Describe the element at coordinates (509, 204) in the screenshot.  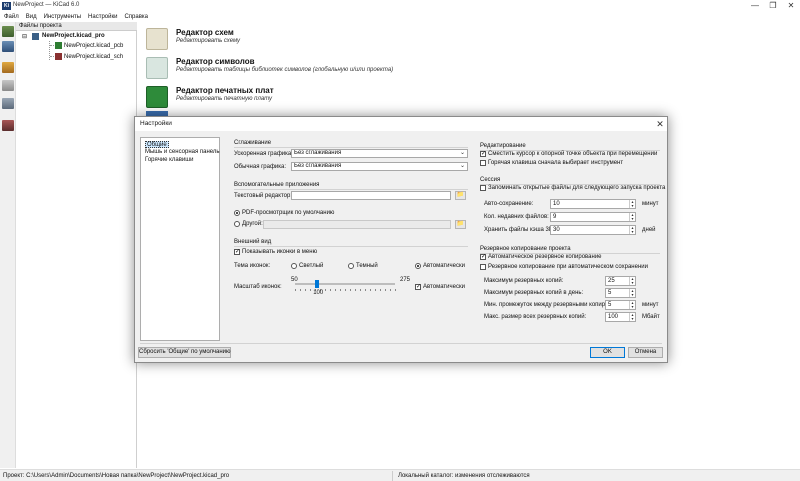
I see `autosave-label: Авто-сохранение:` at that location.